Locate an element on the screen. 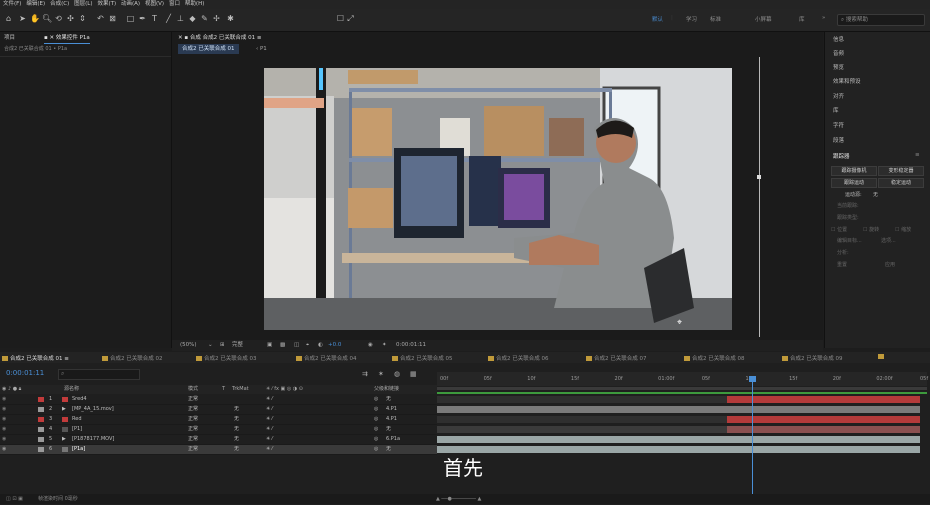 The height and width of the screenshot is (505, 930). zoom-tool-icon: 🔍︎ is located at coordinates (47, 18).